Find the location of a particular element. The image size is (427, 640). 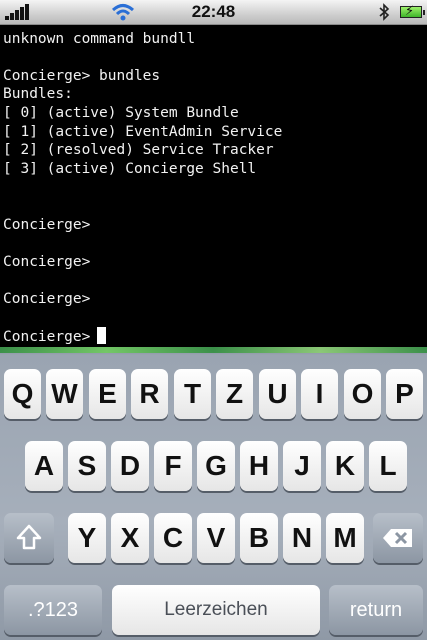

status-time: 22:48 is located at coordinates (213, 11).